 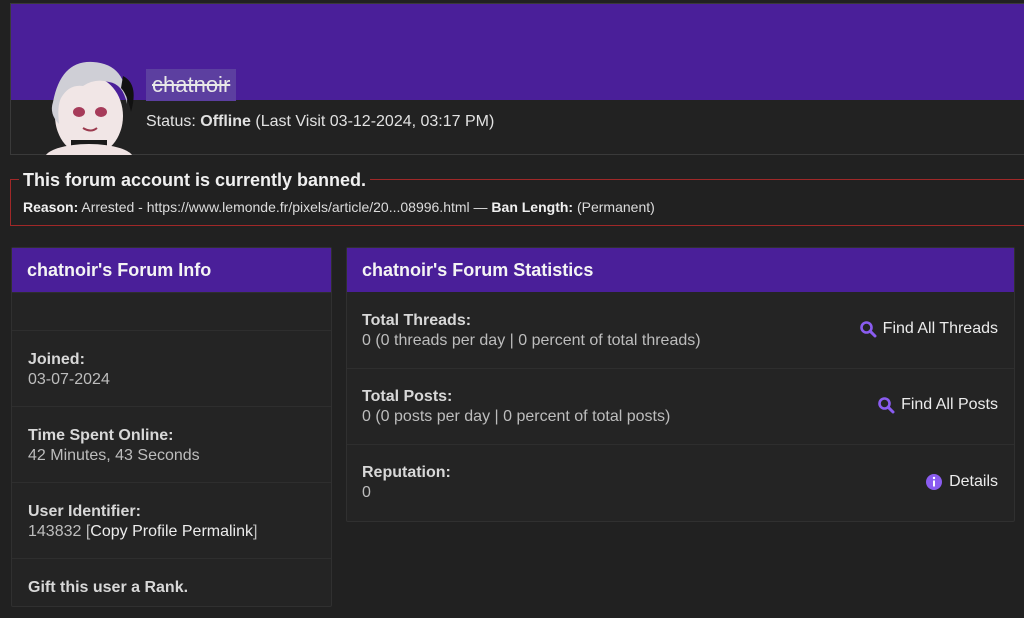 What do you see at coordinates (84, 511) in the screenshot?
I see `identifier-label: User Identifier:` at bounding box center [84, 511].